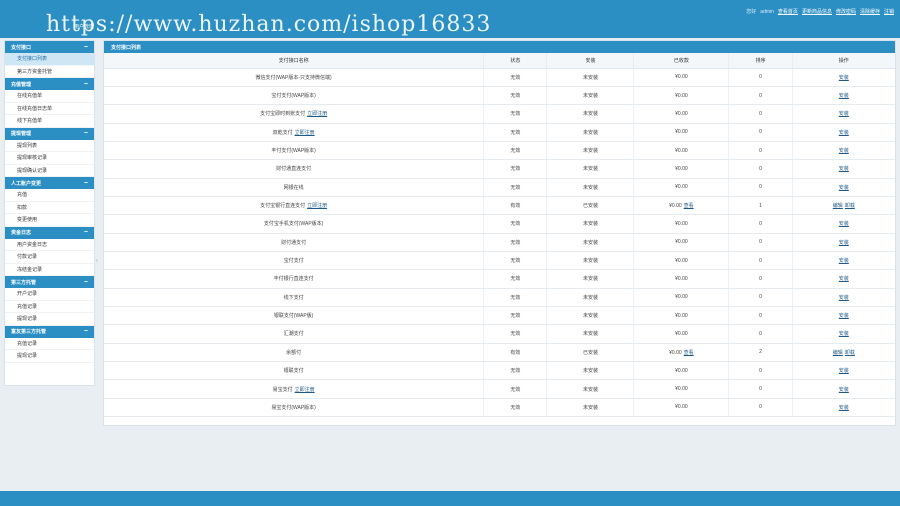 This screenshot has height=506, width=900. I want to click on sidebar-item: 用户资金日志, so click(49, 245).